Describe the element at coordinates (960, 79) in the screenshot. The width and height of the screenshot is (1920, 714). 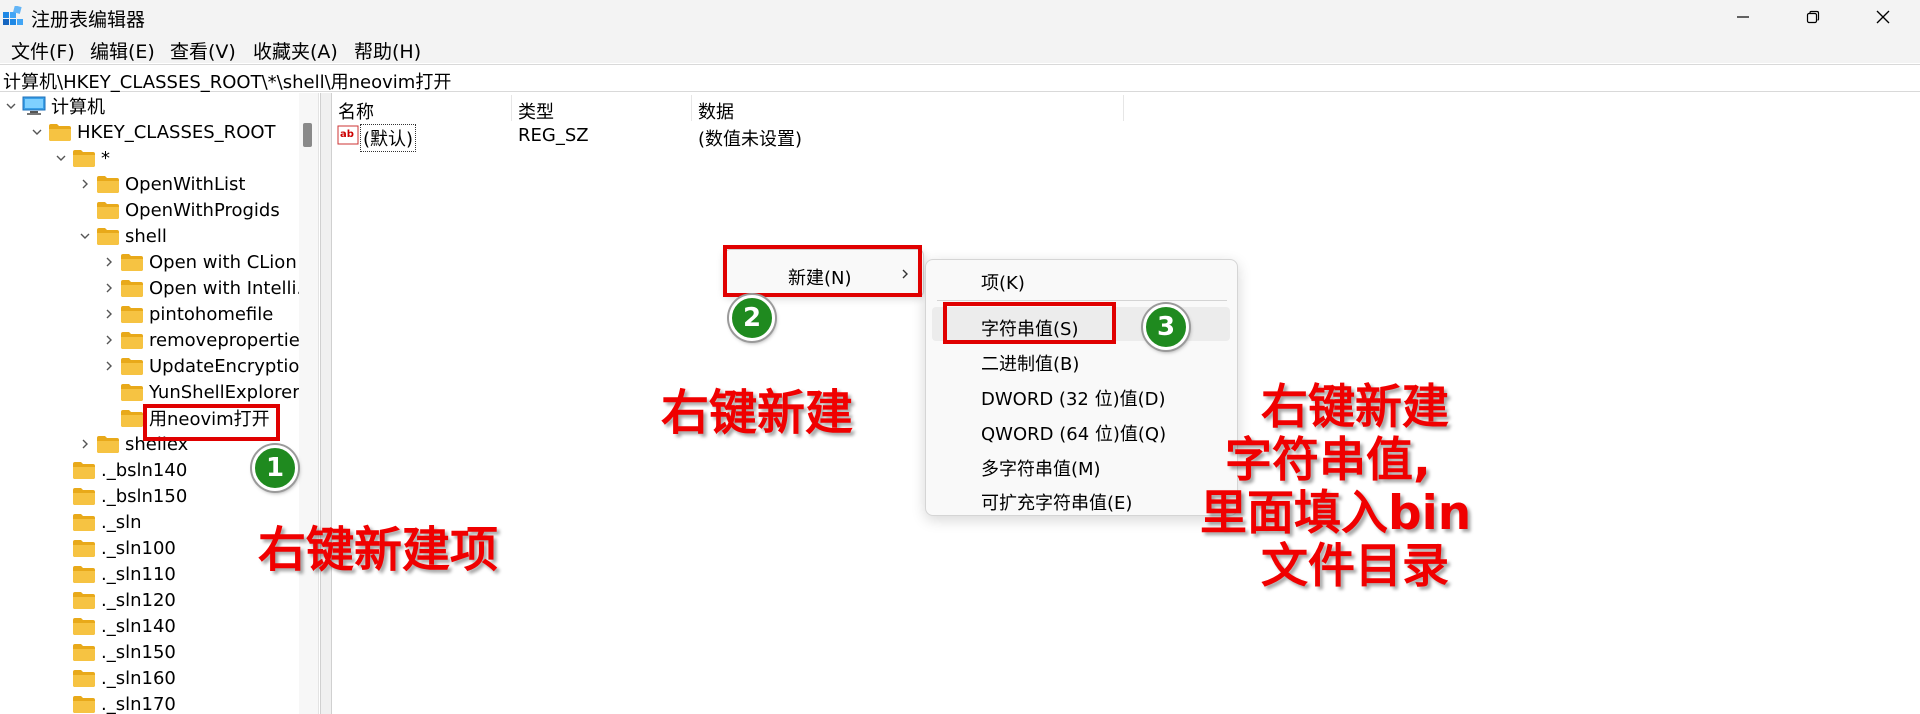
I see `address-bar: 计算机\HKEY_CLASSES_ROOT\*\shell\用neovim打开` at that location.